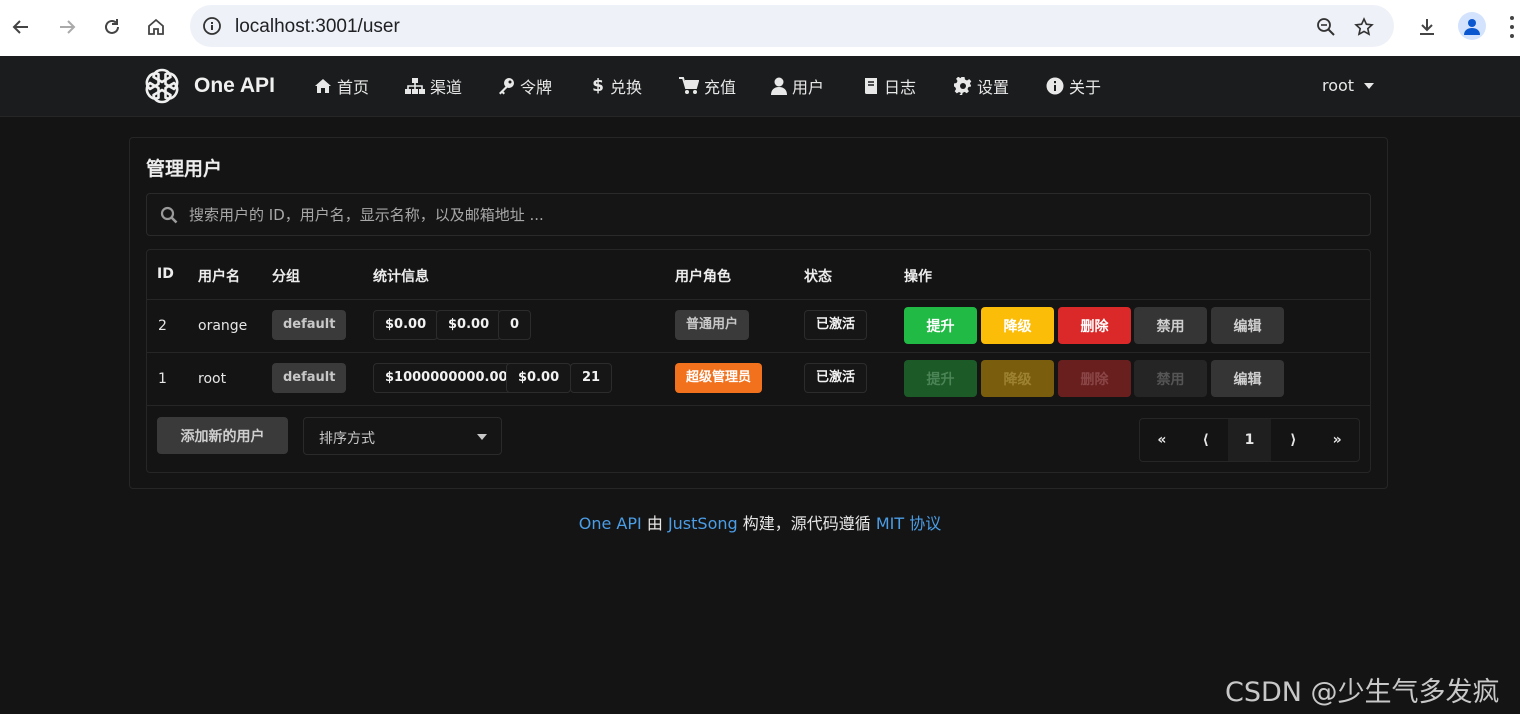 This screenshot has width=1520, height=714. What do you see at coordinates (347, 439) in the screenshot?
I see `sort-dropdown-placeholder: 排序方式` at bounding box center [347, 439].